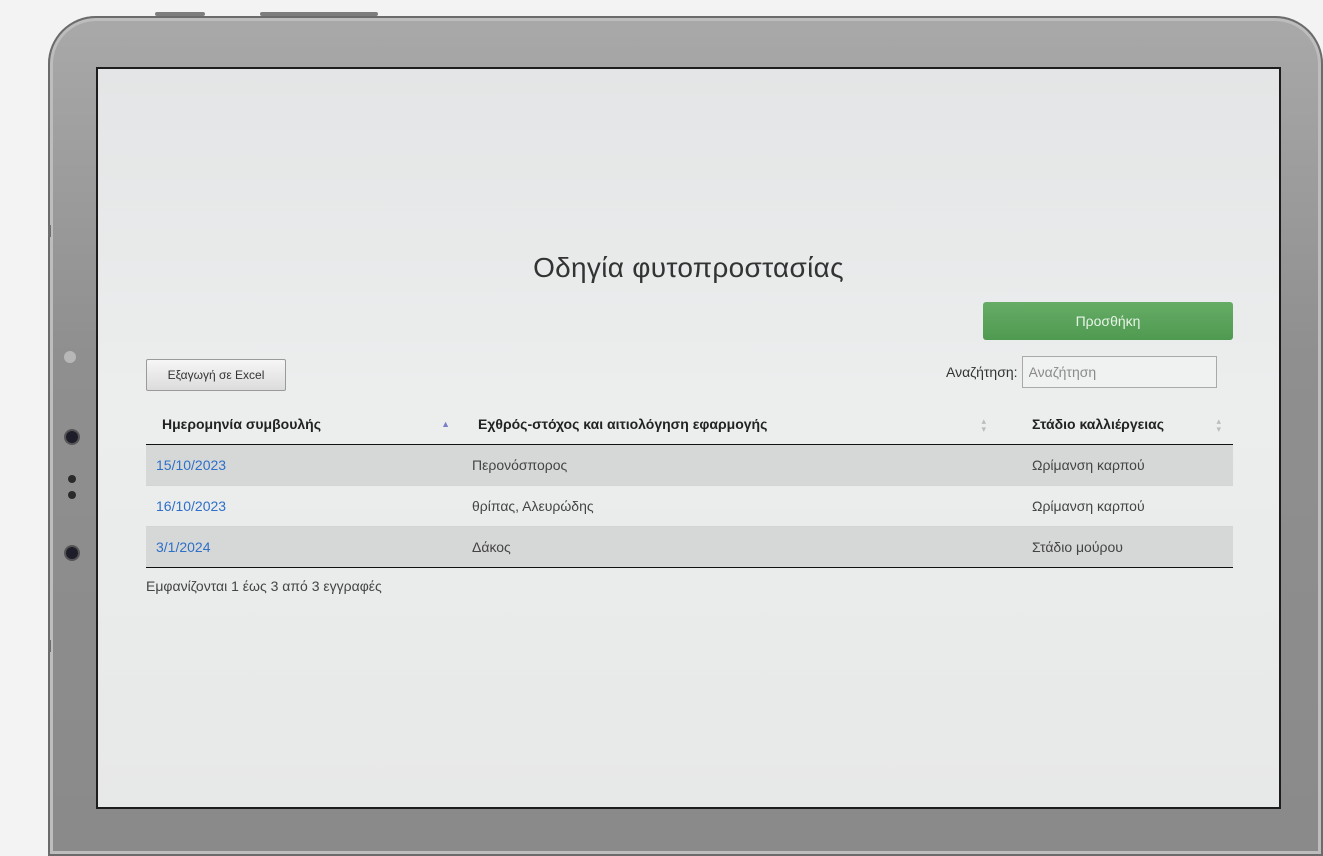 Image resolution: width=1323 pixels, height=856 pixels. I want to click on column-header-date: Ημερομηνία συμβουλής ▲, so click(304, 424).